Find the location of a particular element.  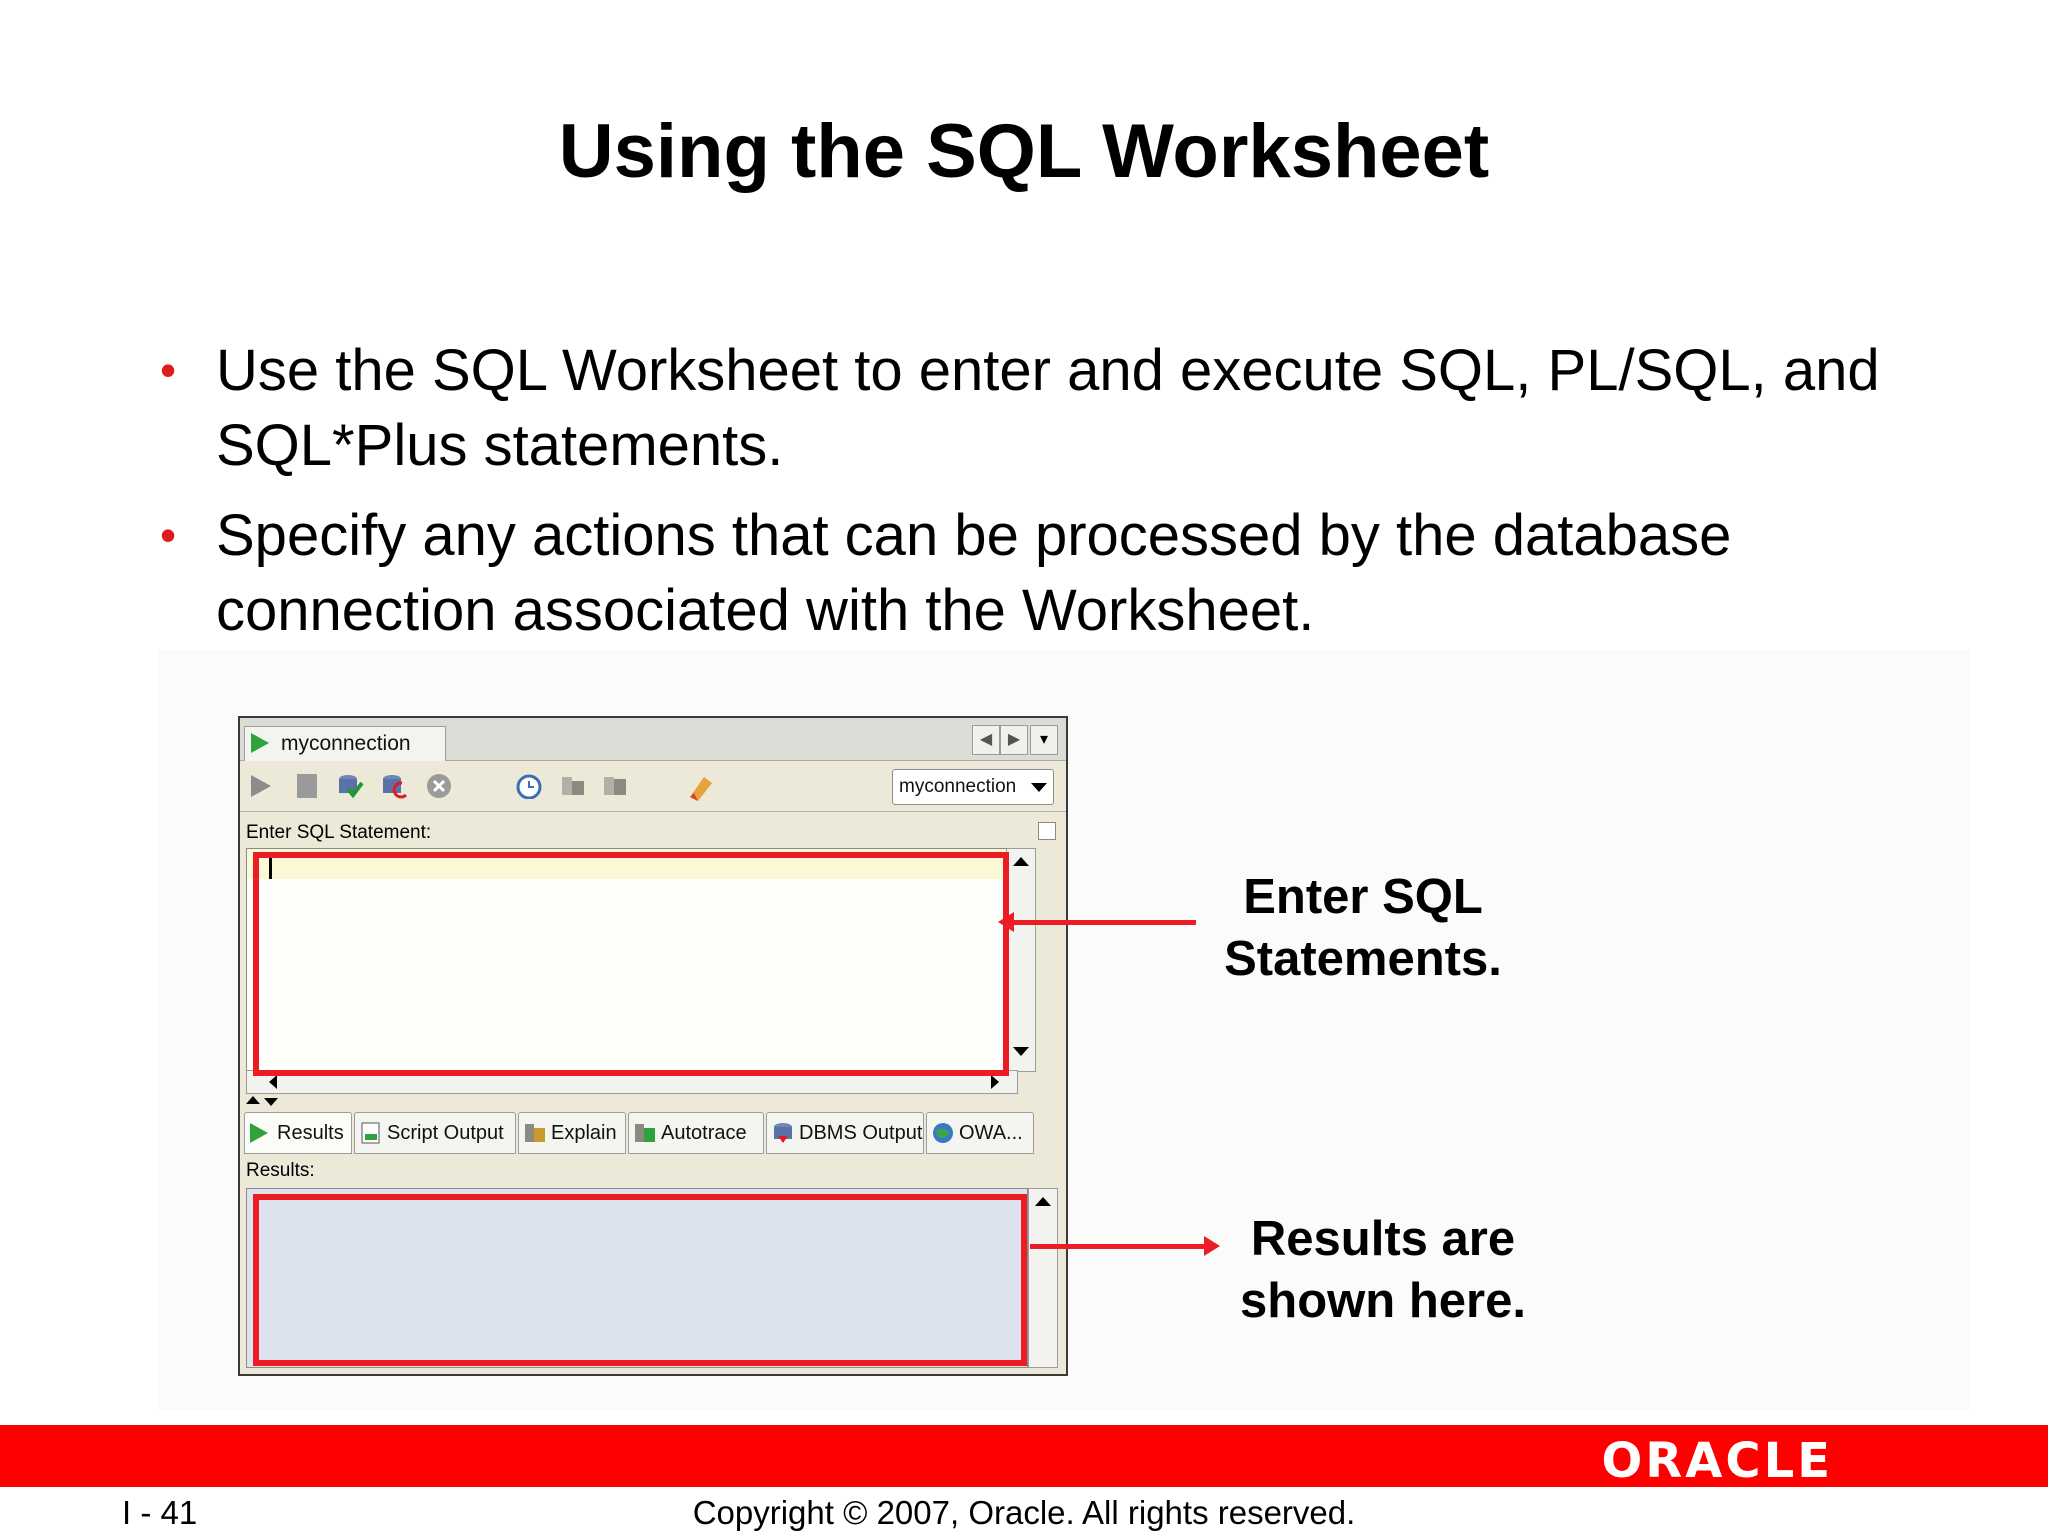

run-script-icon is located at coordinates (307, 786).